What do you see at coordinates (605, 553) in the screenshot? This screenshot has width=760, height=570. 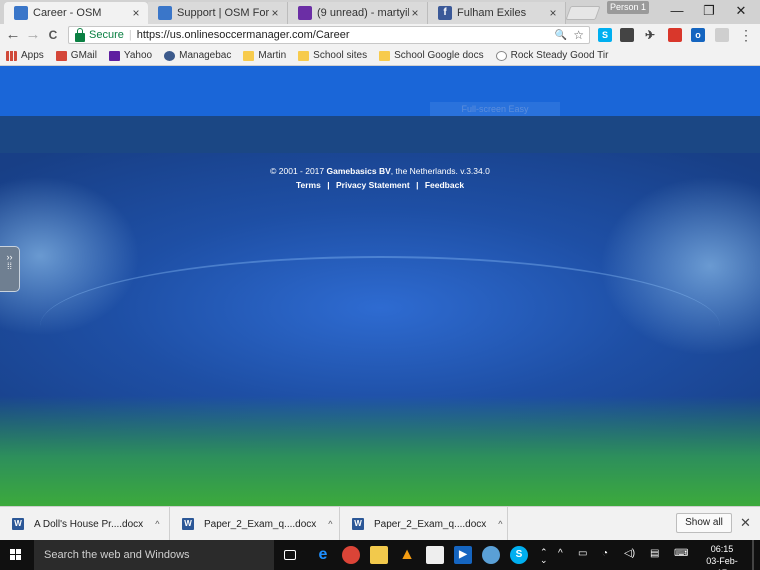 I see `wifi-icon: ◔` at bounding box center [605, 553].